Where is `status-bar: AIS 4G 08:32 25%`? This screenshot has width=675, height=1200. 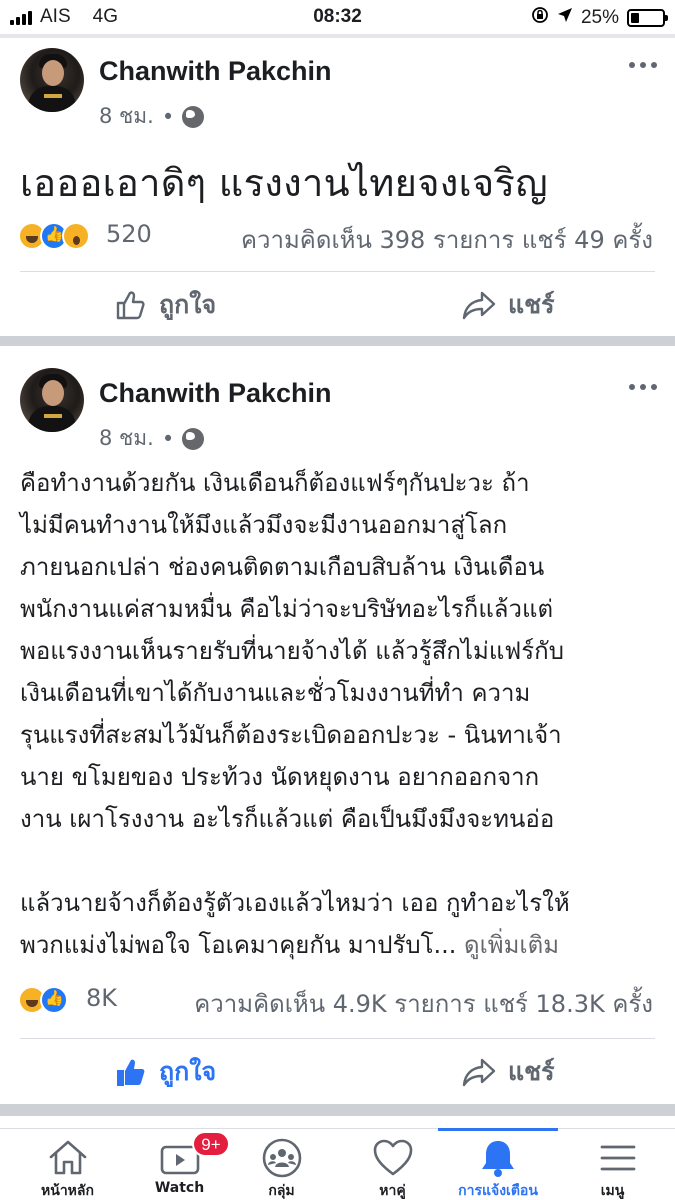
status-bar: AIS 4G 08:32 25% is located at coordinates (337, 17).